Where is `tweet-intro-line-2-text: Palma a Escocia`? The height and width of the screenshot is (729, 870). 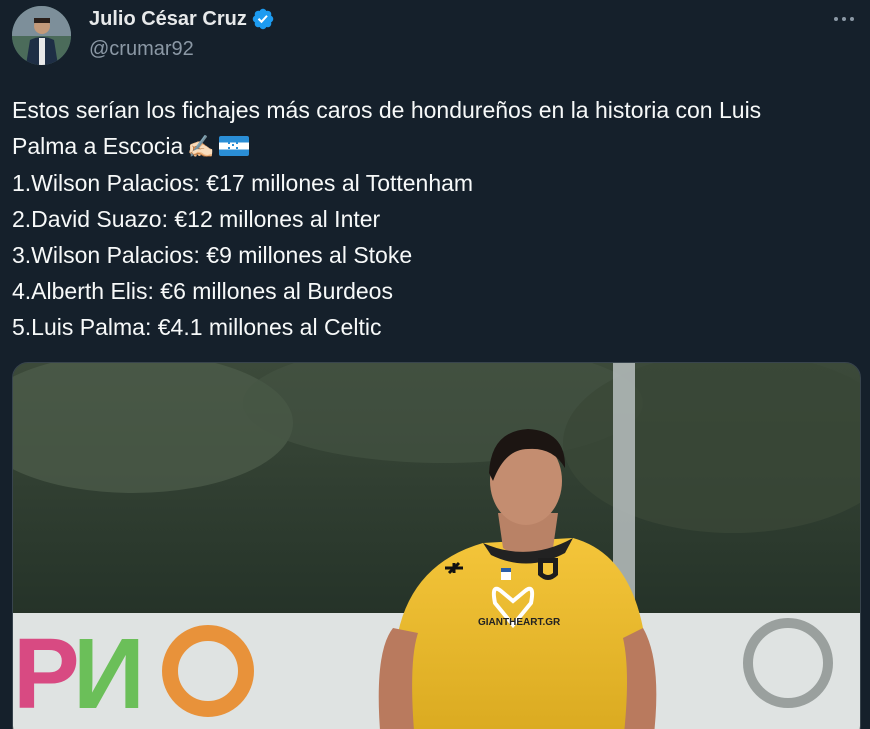
tweet-intro-line-2-text: Palma a Escocia is located at coordinates (98, 146).